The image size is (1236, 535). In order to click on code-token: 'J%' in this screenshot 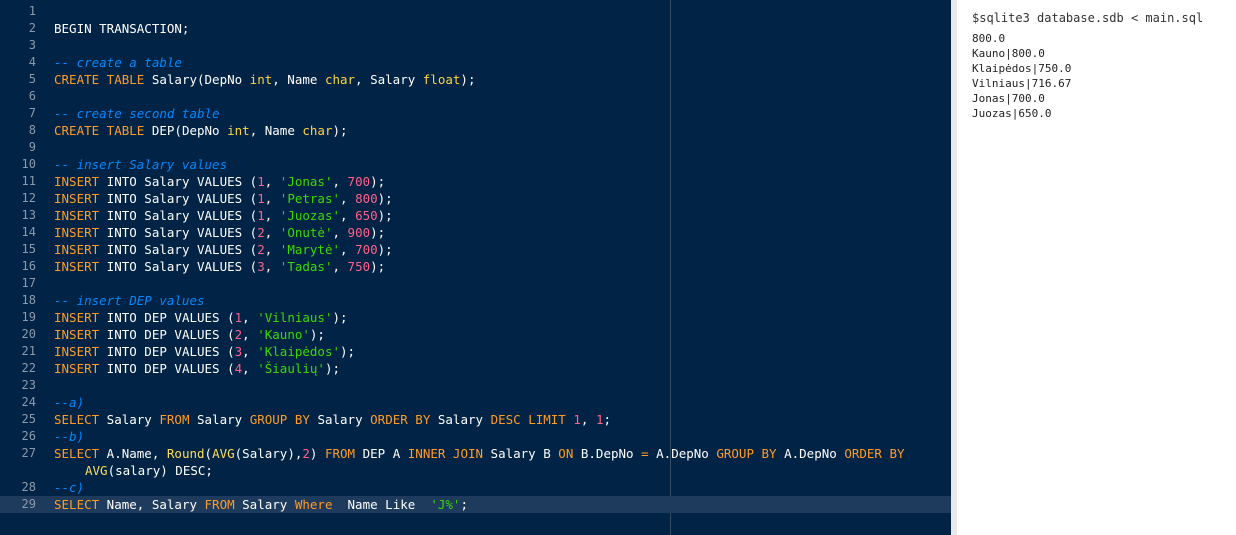, I will do `click(445, 504)`.